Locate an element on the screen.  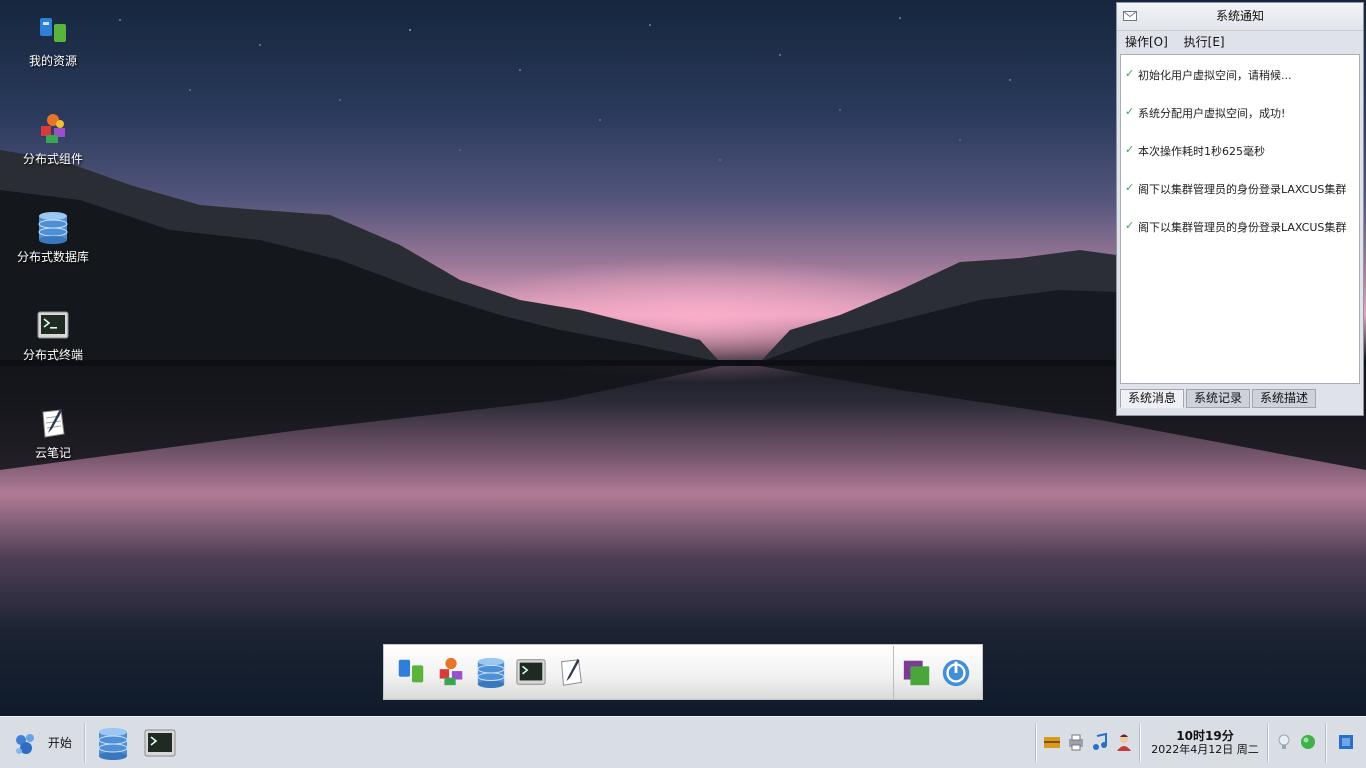
start-button: 开始 is located at coordinates (42, 743).